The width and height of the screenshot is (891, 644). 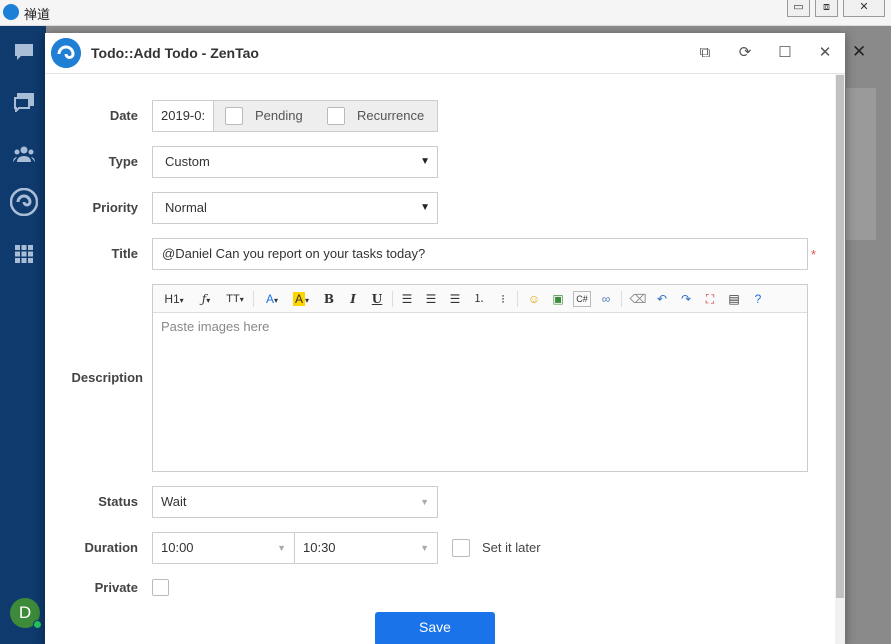 I want to click on italic-button: I, so click(x=353, y=299).